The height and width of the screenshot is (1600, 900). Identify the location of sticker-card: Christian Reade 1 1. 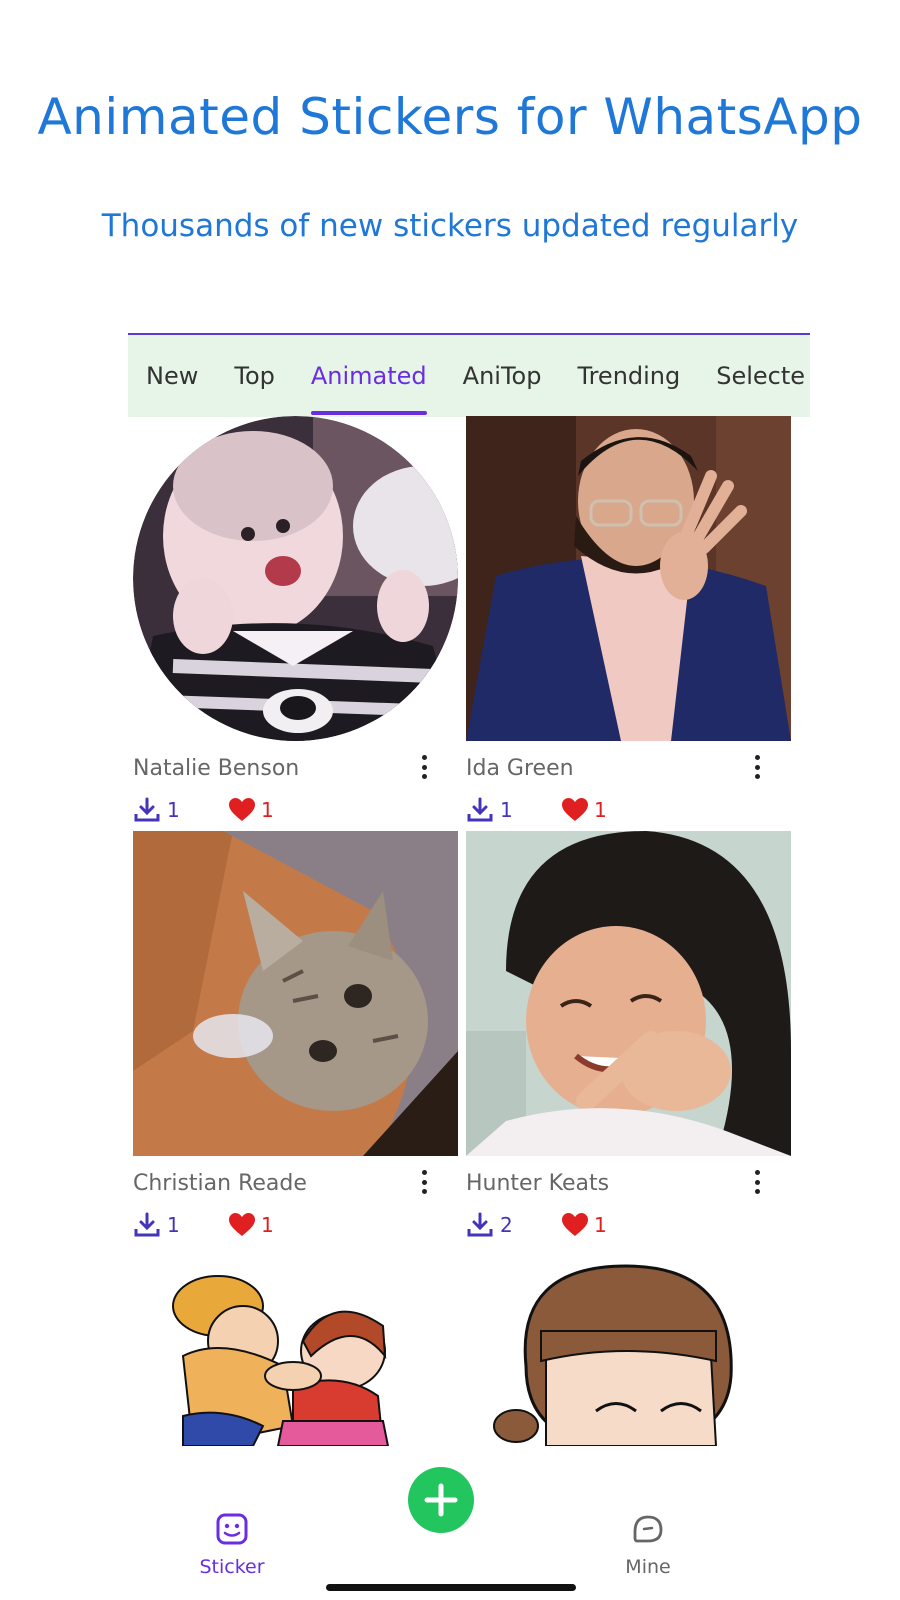
(295, 1034).